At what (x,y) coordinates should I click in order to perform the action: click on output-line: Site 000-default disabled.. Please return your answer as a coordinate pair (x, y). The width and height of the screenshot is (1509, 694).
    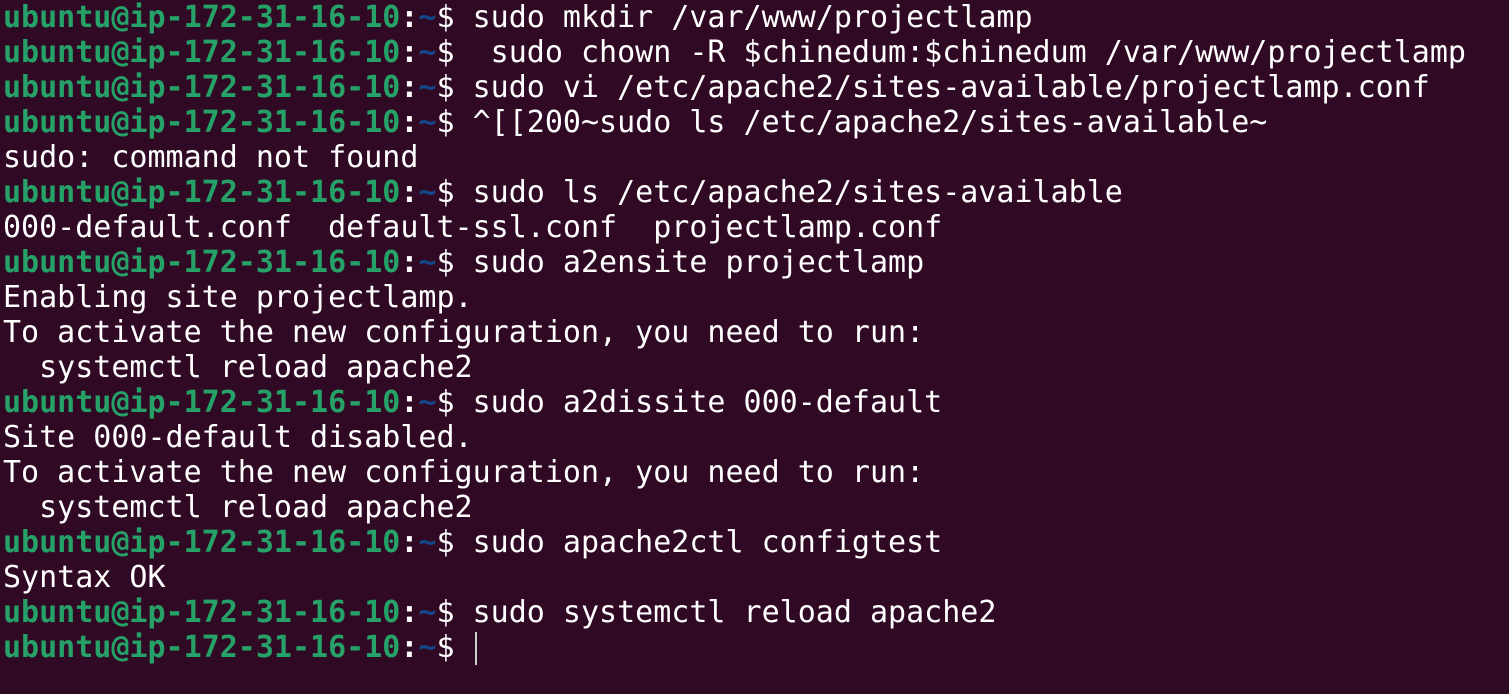
    Looking at the image, I should click on (756, 437).